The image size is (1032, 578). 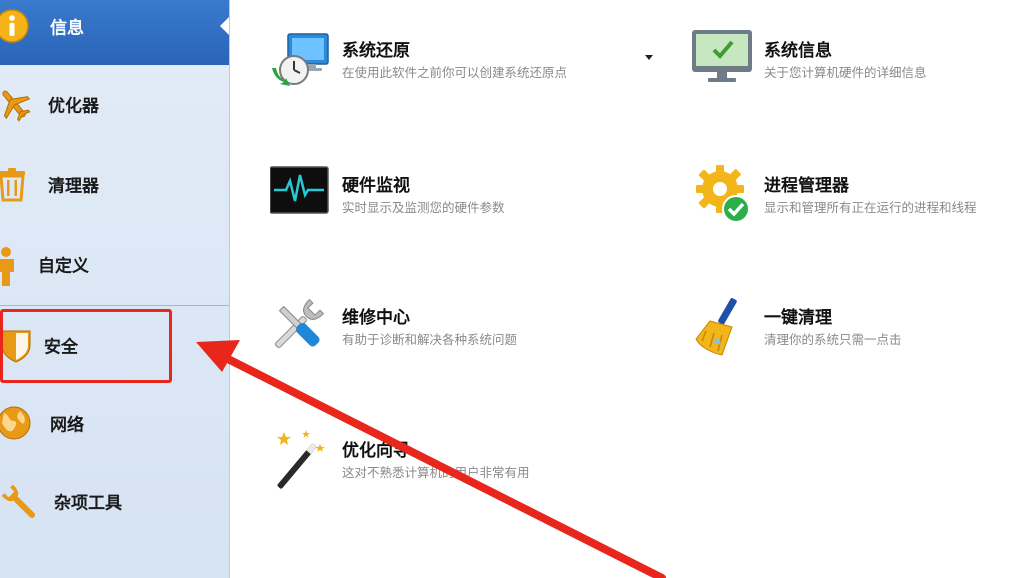 What do you see at coordinates (67, 28) in the screenshot?
I see `sidebar-item-label: 信息` at bounding box center [67, 28].